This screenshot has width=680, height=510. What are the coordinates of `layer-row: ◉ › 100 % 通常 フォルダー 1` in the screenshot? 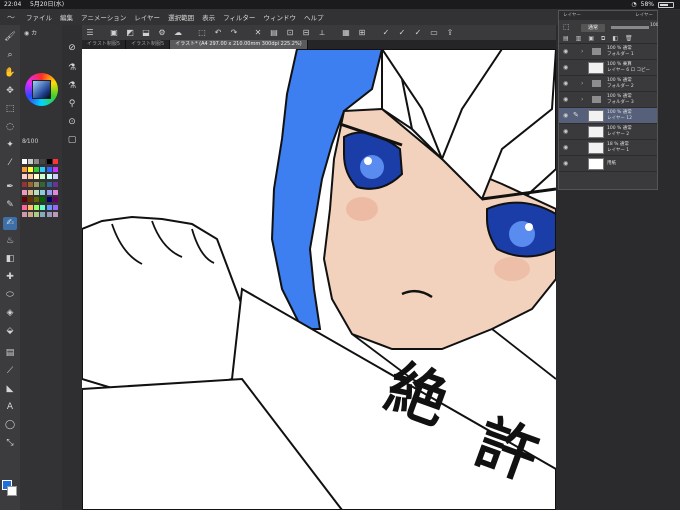 It's located at (608, 52).